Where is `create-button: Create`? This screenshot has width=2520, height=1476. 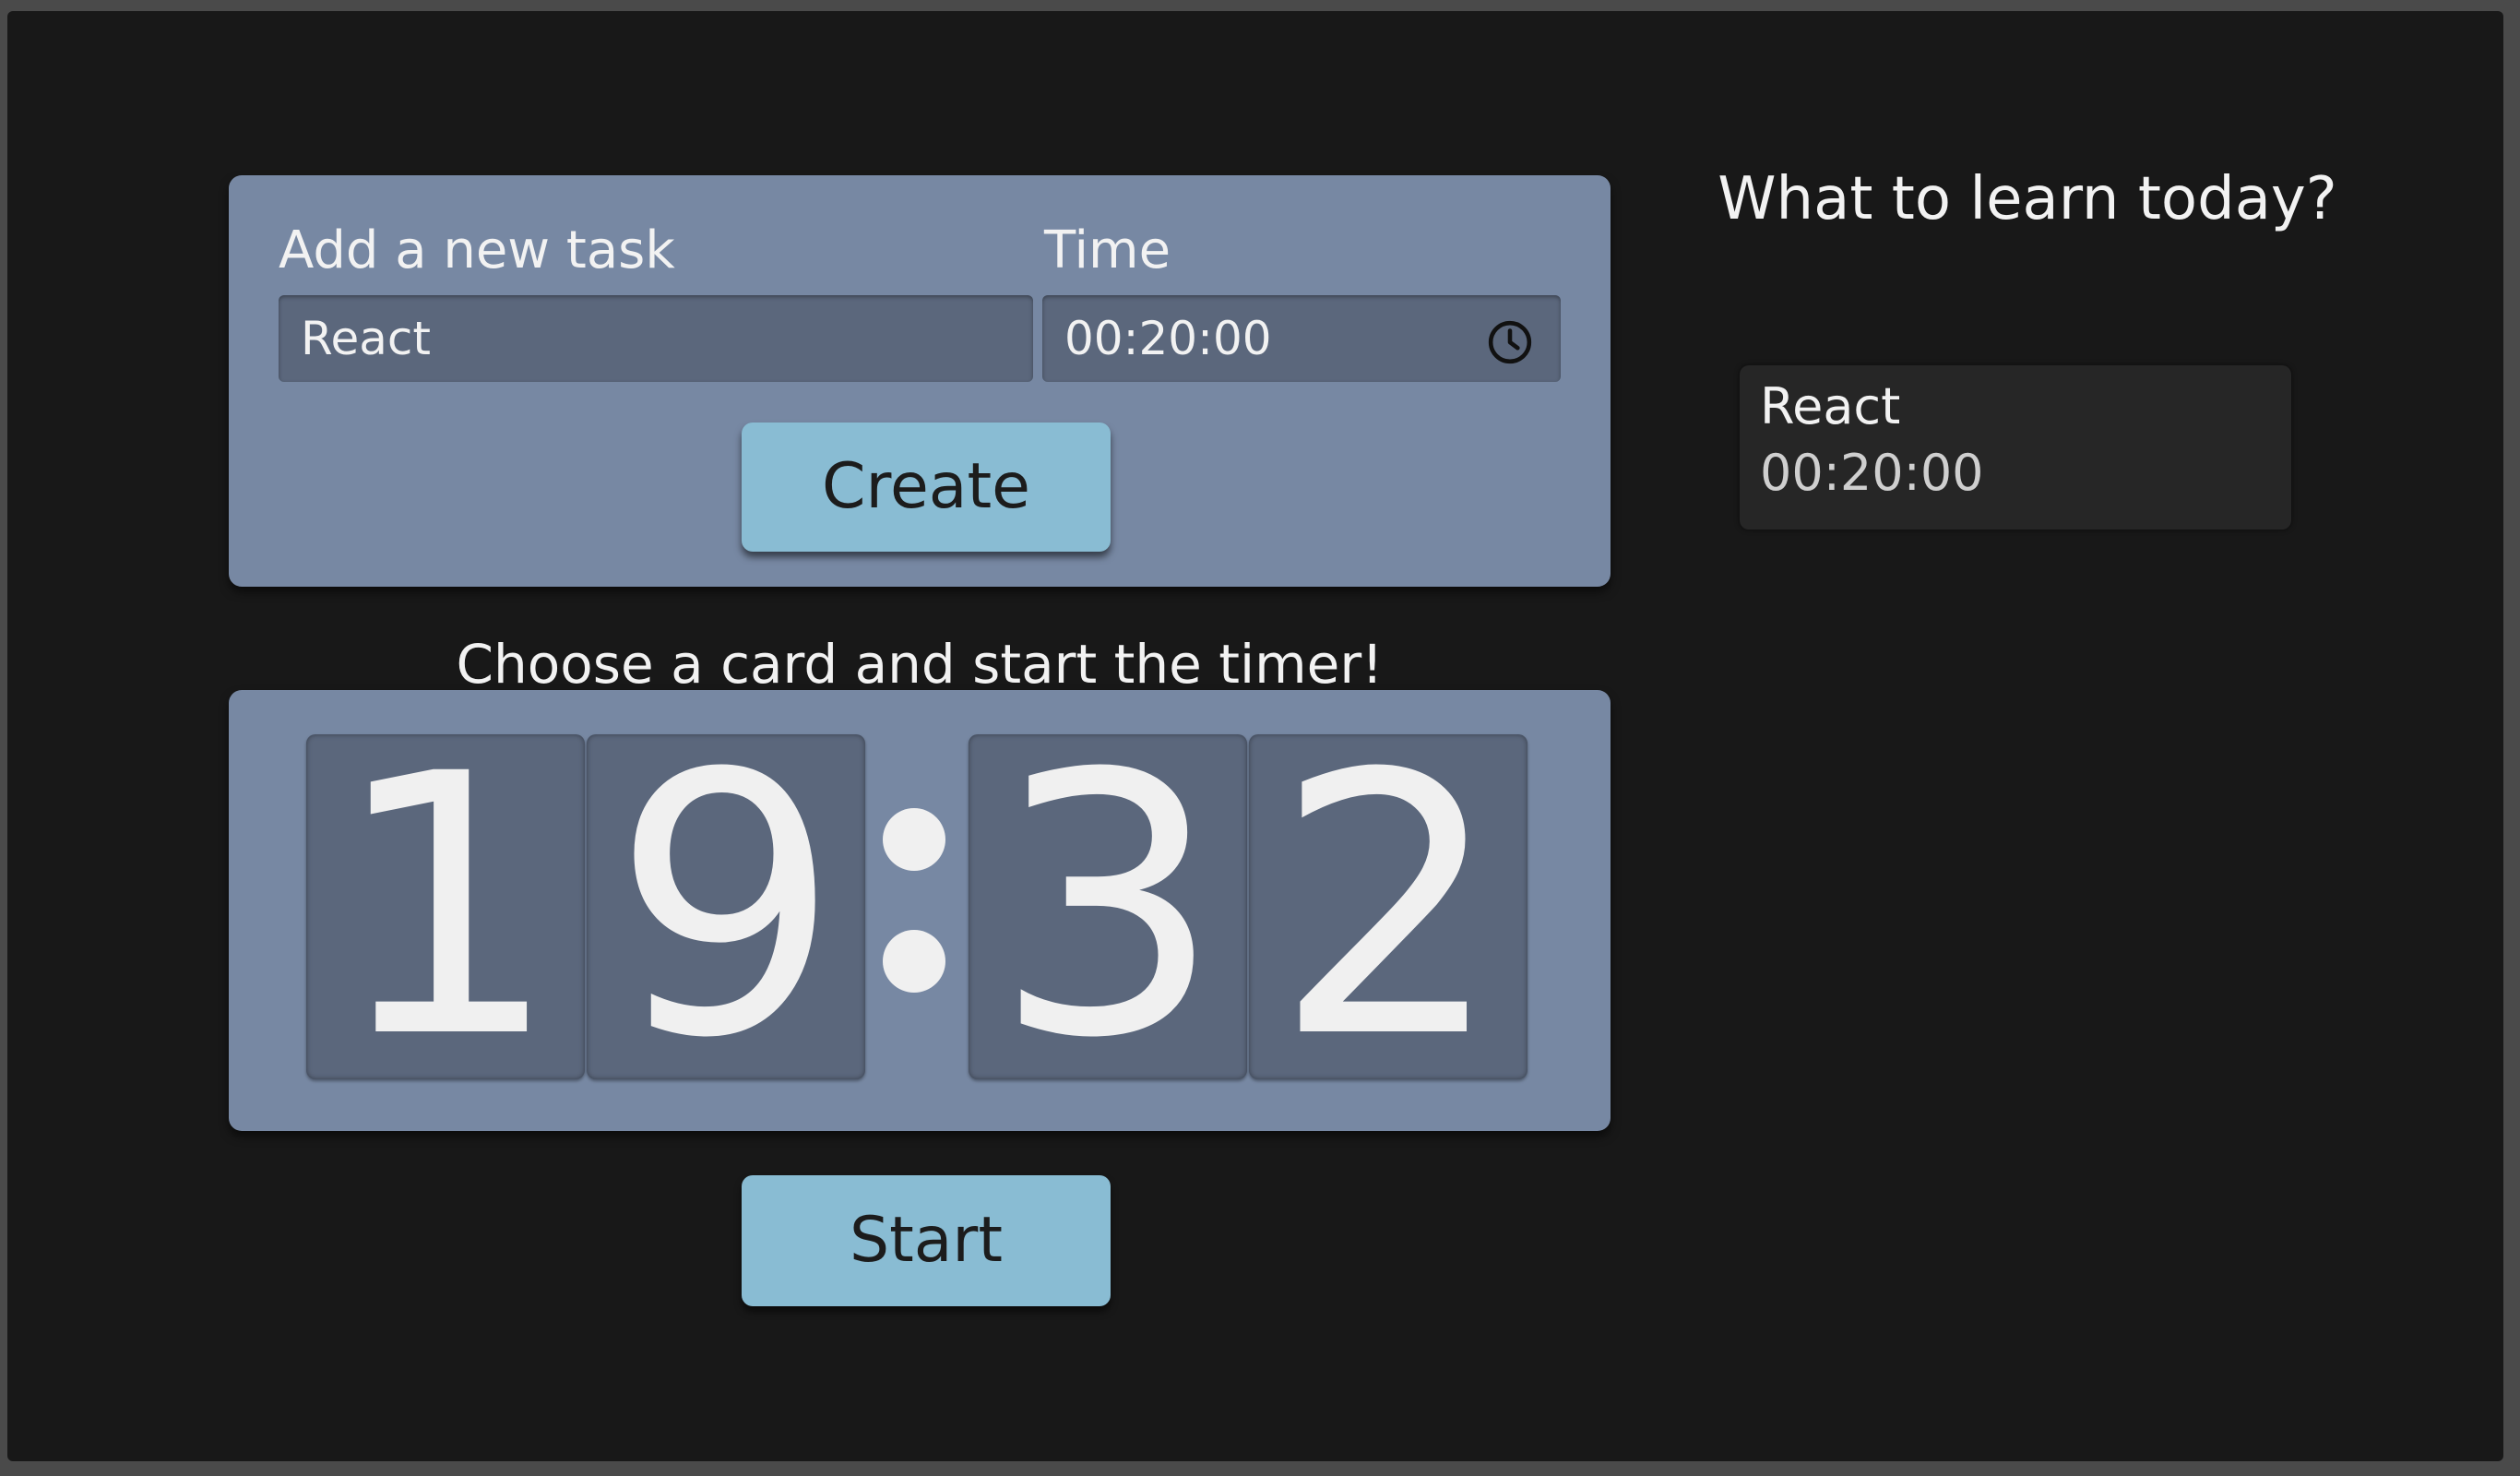
create-button: Create is located at coordinates (926, 487).